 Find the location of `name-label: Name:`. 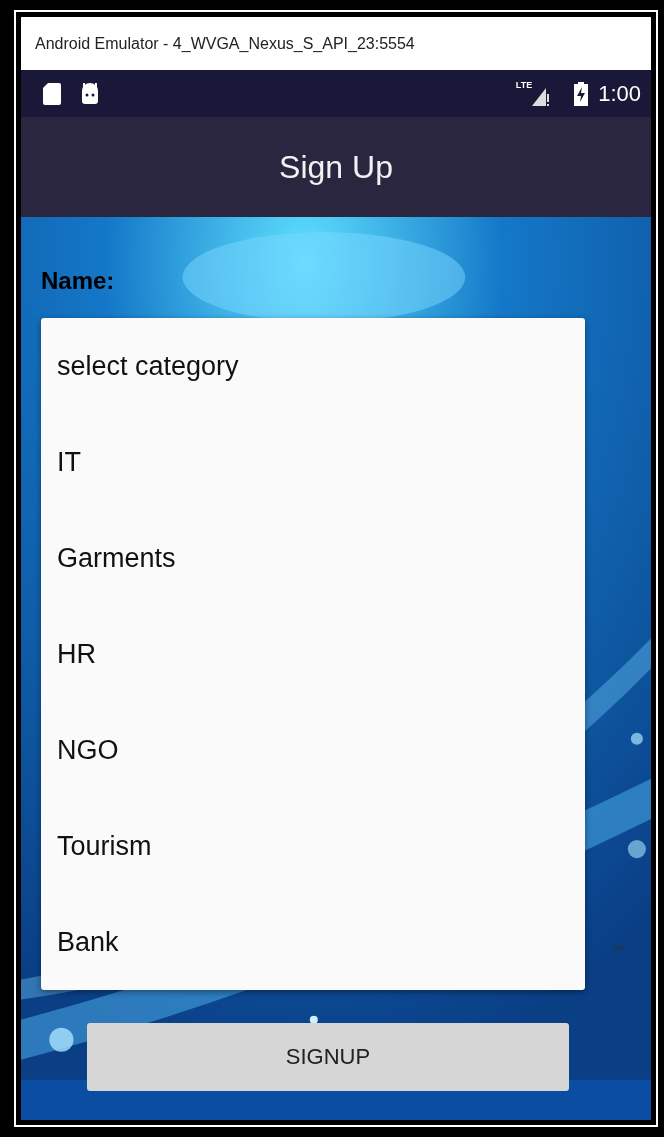

name-label: Name: is located at coordinates (78, 281).